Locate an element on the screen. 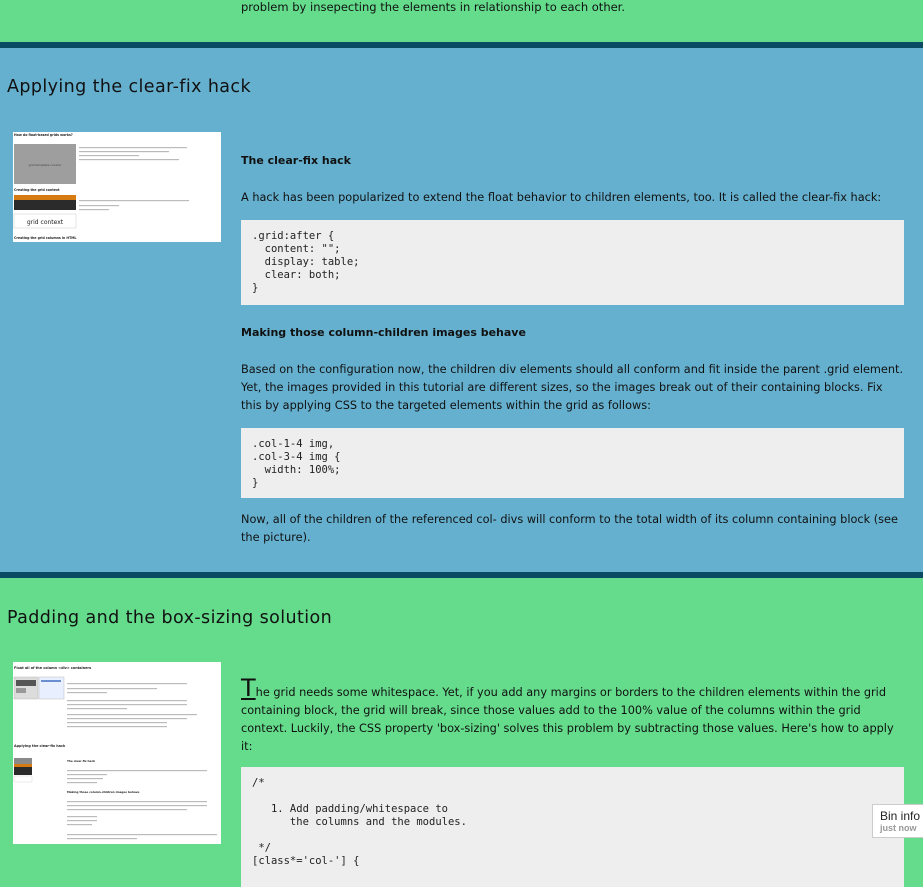 Image resolution: width=923 pixels, height=887 pixels. bin-info-title: Bin info is located at coordinates (901, 816).